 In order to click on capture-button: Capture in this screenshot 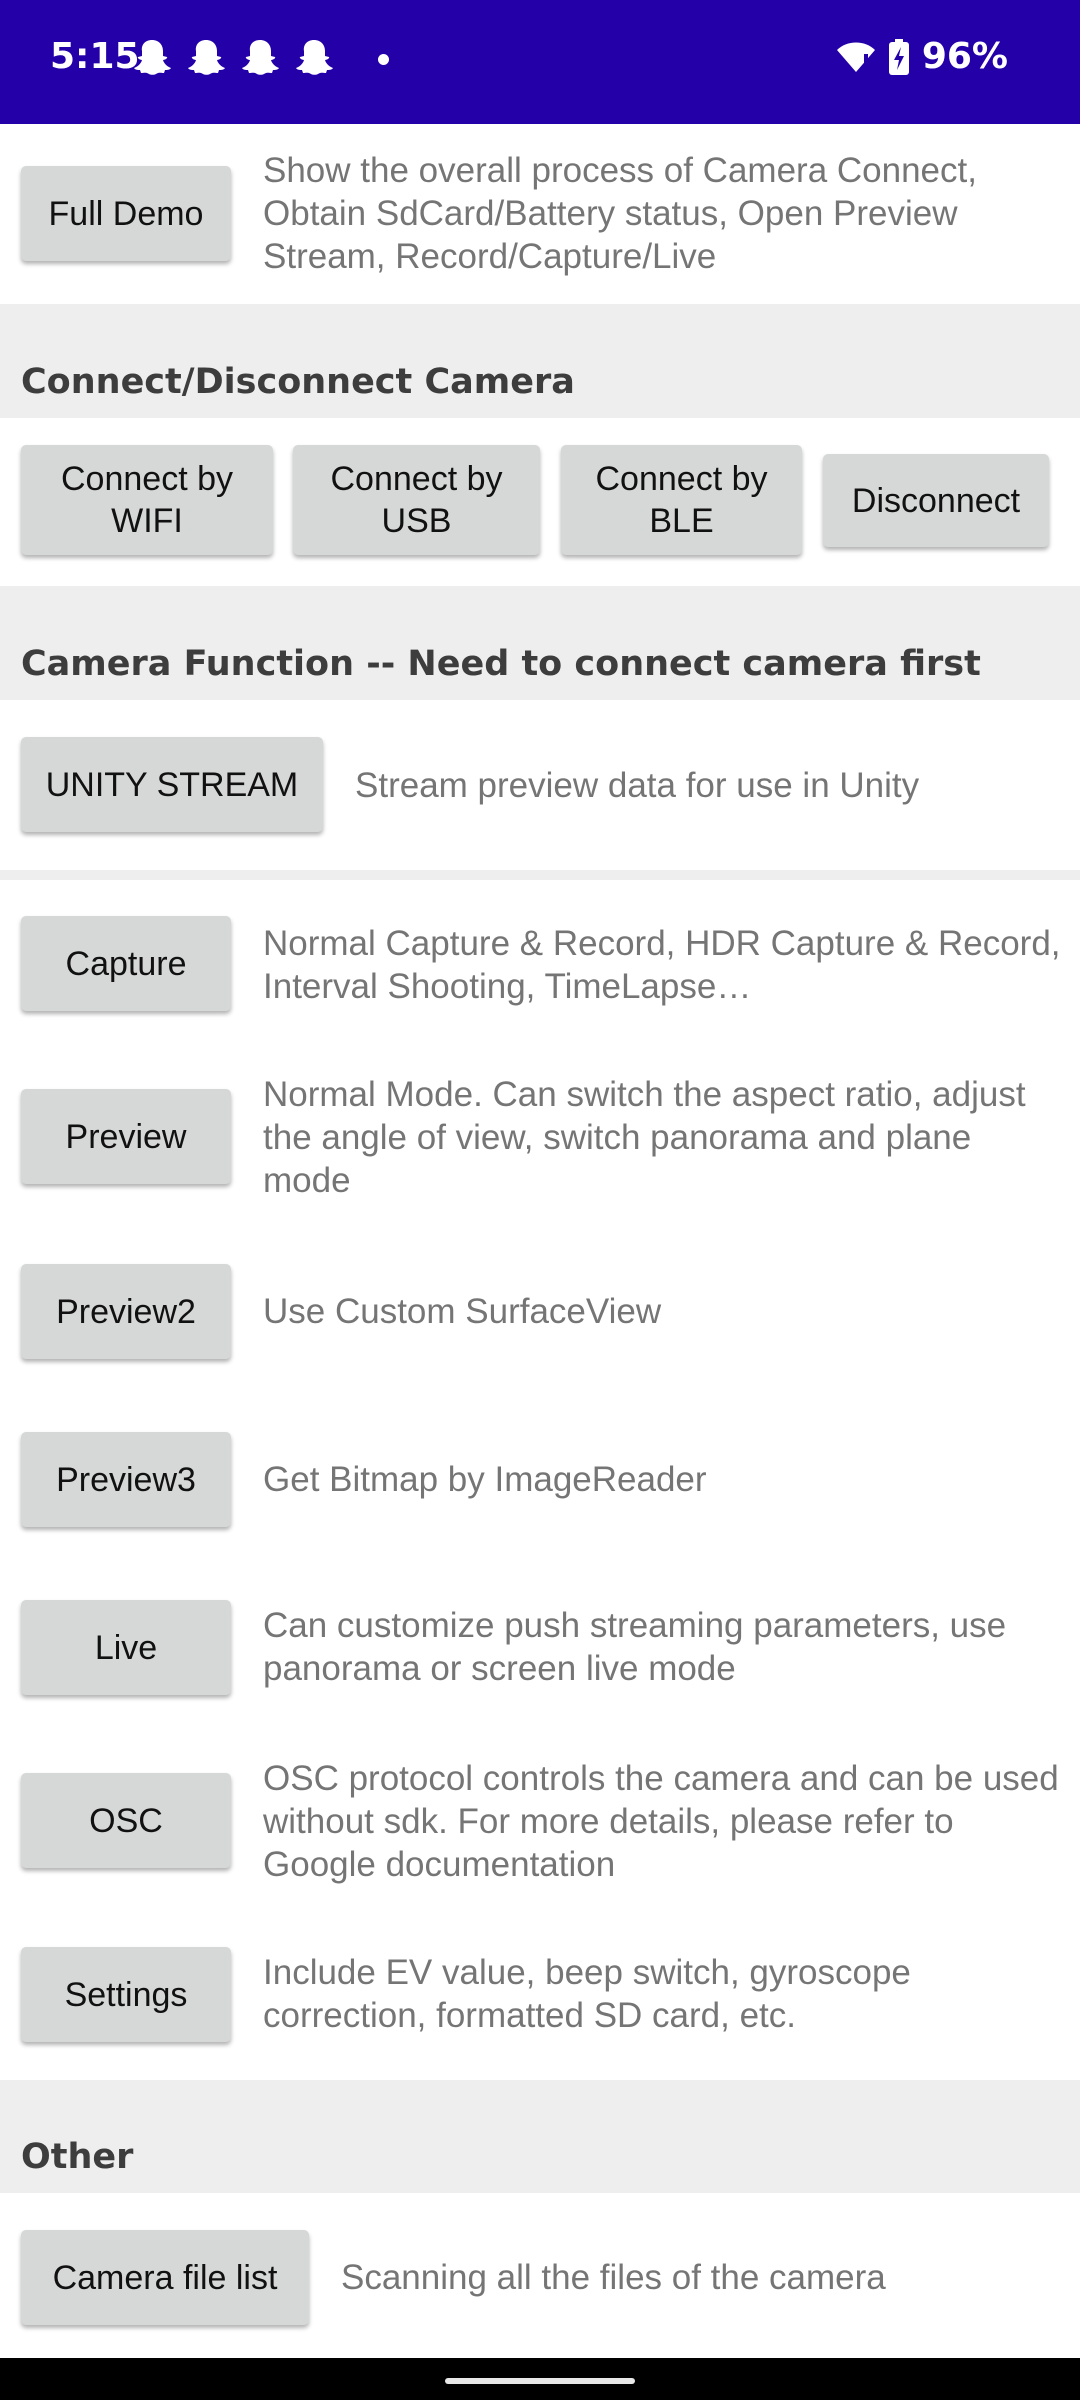, I will do `click(126, 963)`.